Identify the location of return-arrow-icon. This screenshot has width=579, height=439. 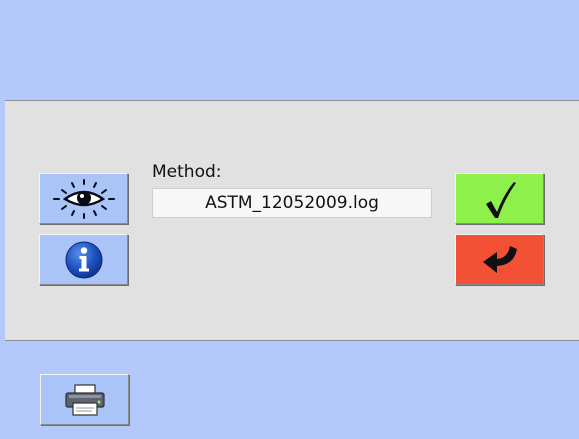
(500, 260).